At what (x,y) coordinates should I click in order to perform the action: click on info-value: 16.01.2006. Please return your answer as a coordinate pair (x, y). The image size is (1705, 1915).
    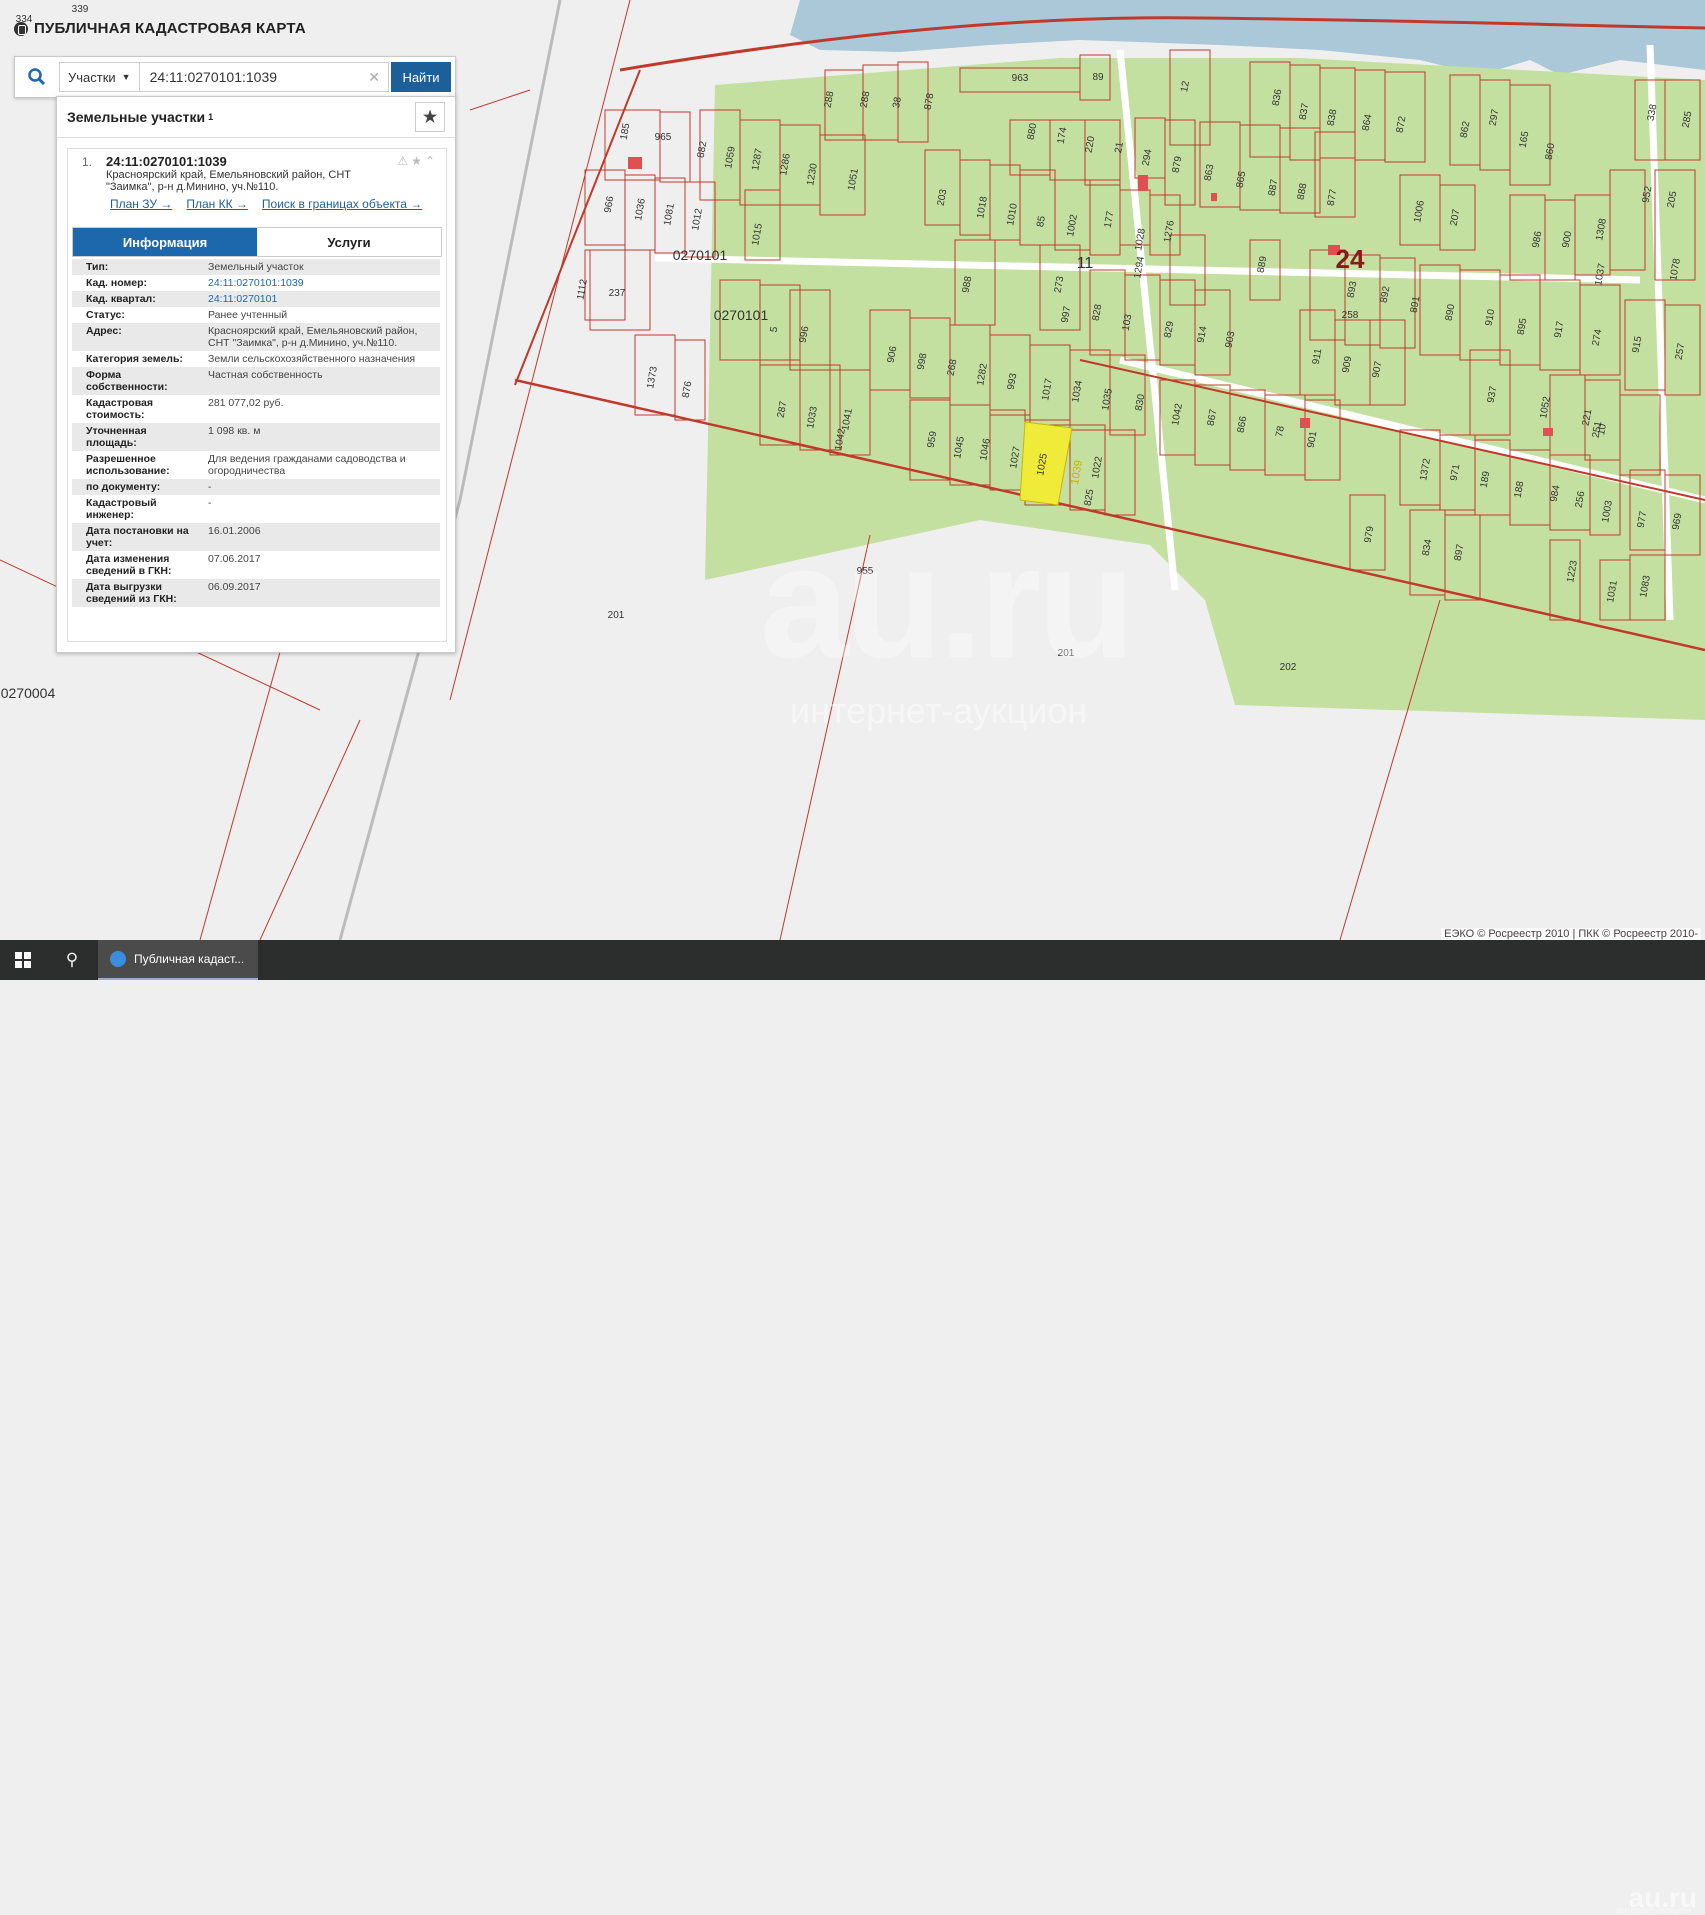
    Looking at the image, I should click on (322, 537).